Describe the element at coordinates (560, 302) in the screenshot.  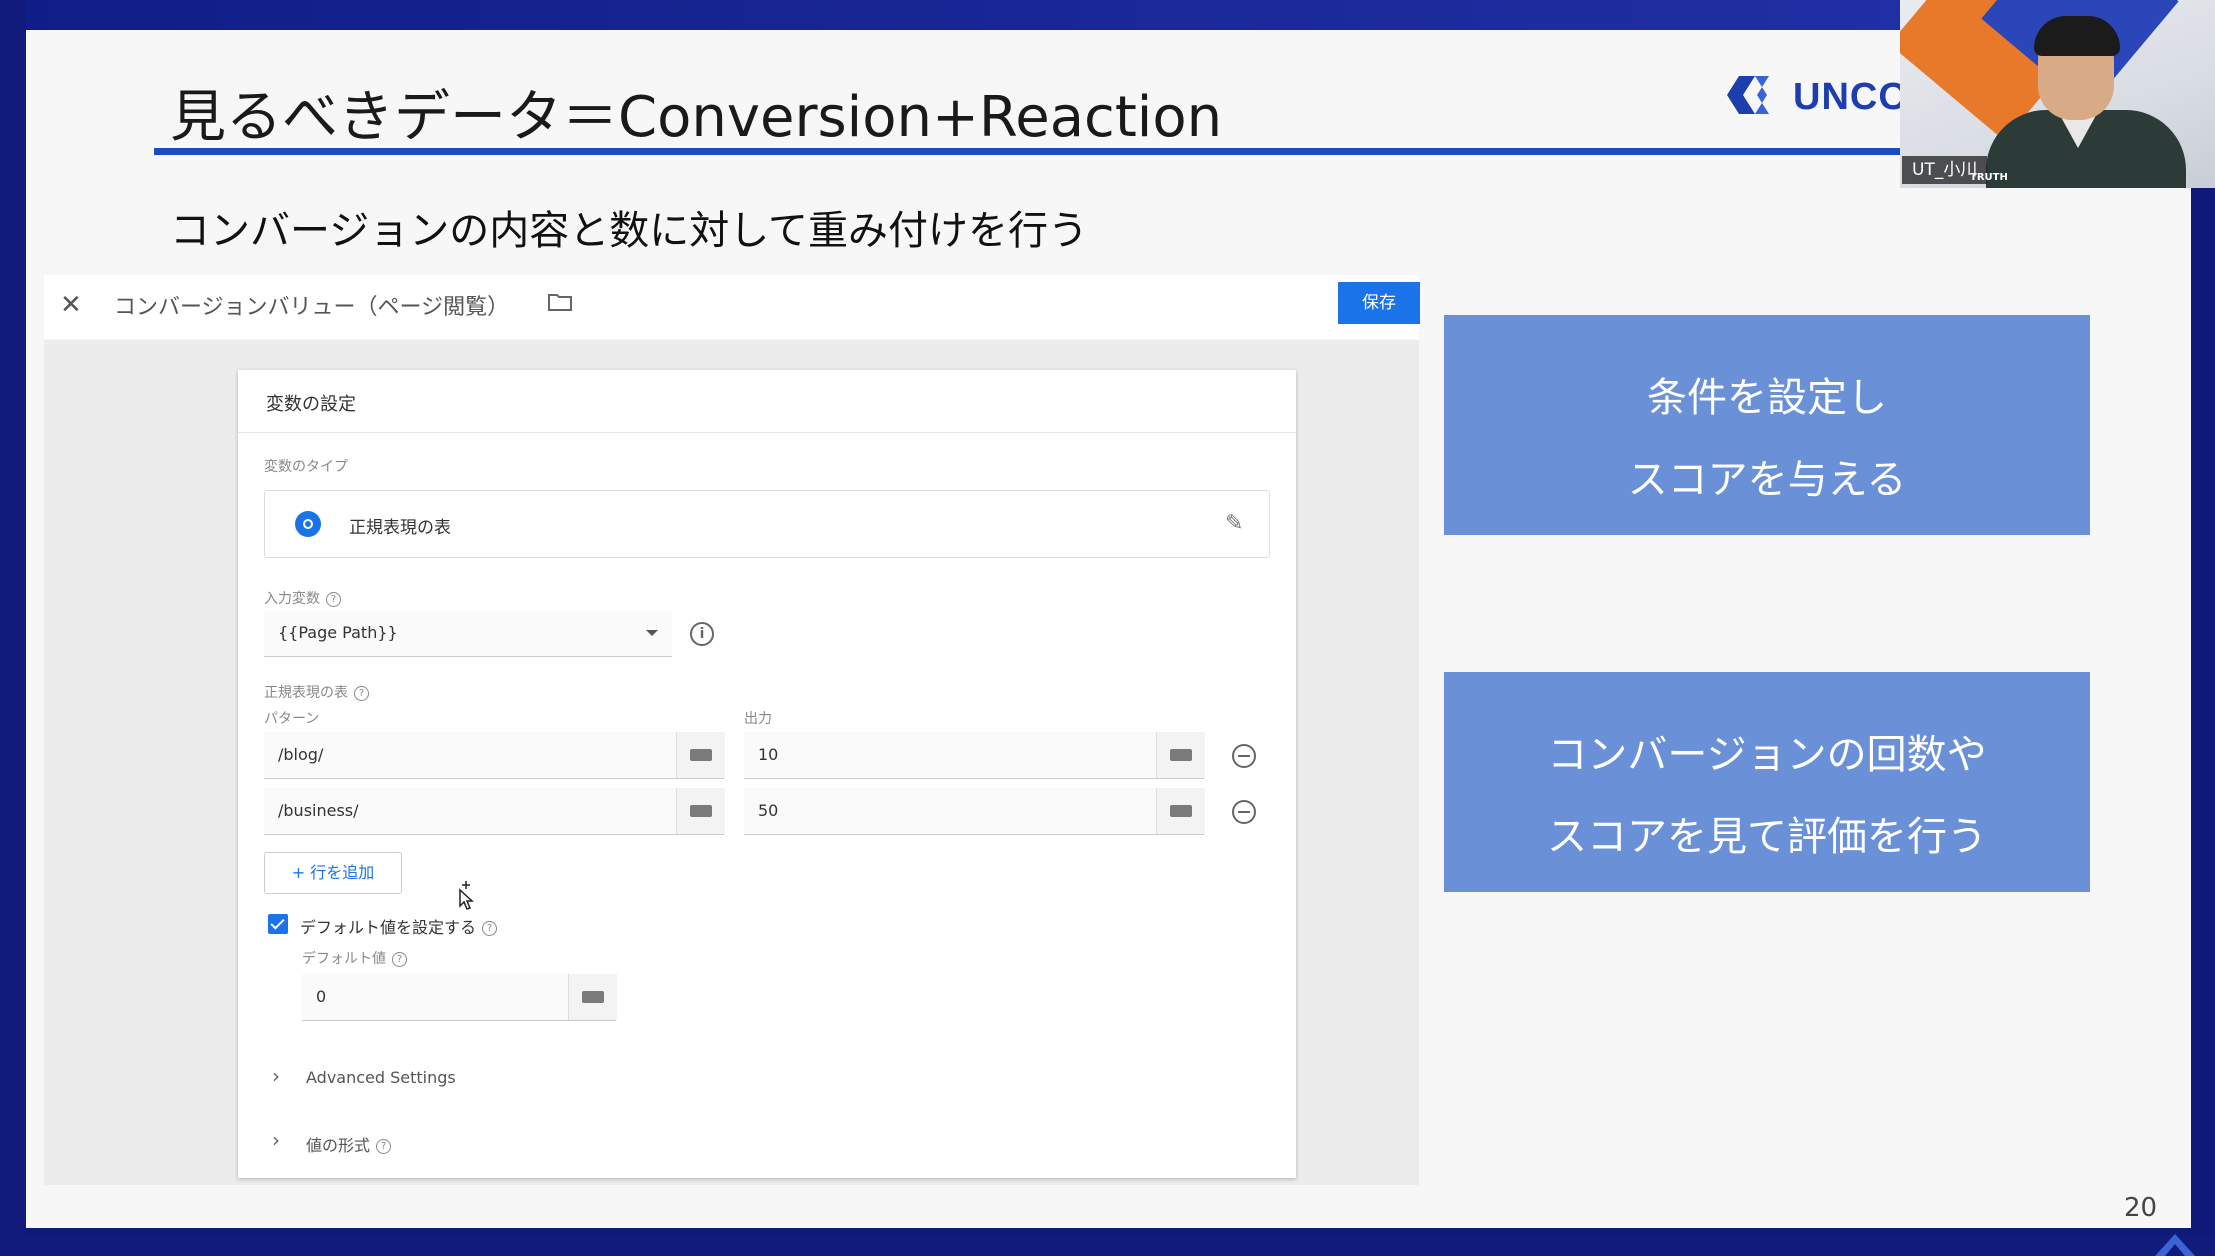
I see `folder-icon` at that location.